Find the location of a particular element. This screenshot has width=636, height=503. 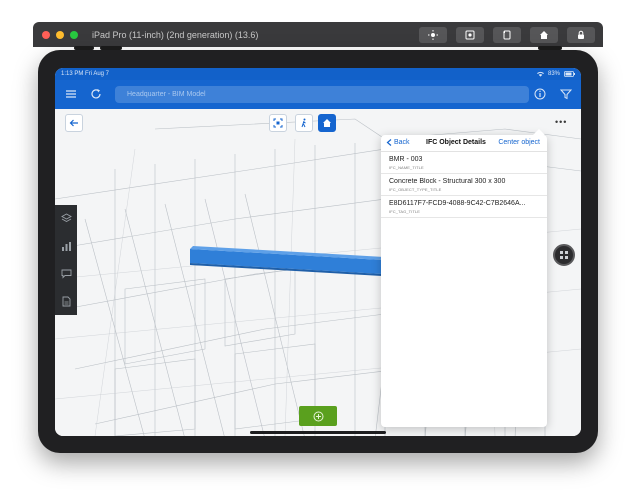

refresh-button is located at coordinates (96, 94).